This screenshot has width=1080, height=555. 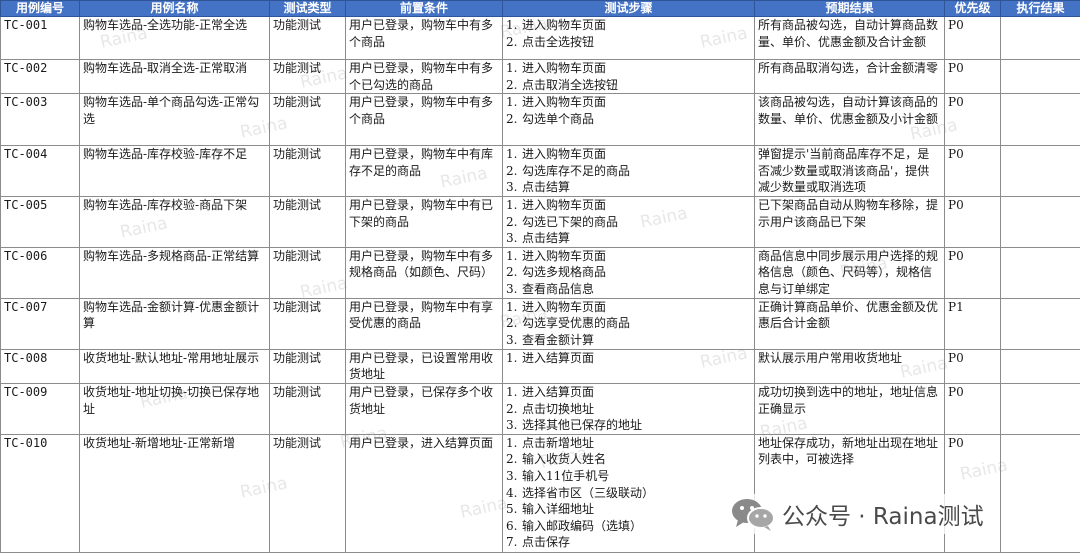 I want to click on cell-id: TC-003, so click(x=40, y=120).